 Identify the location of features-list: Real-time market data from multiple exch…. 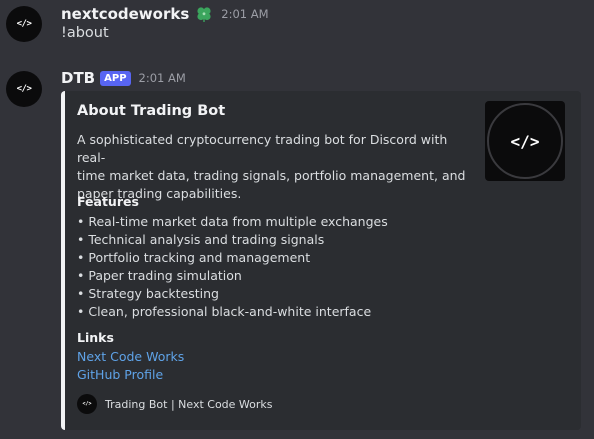
(232, 267).